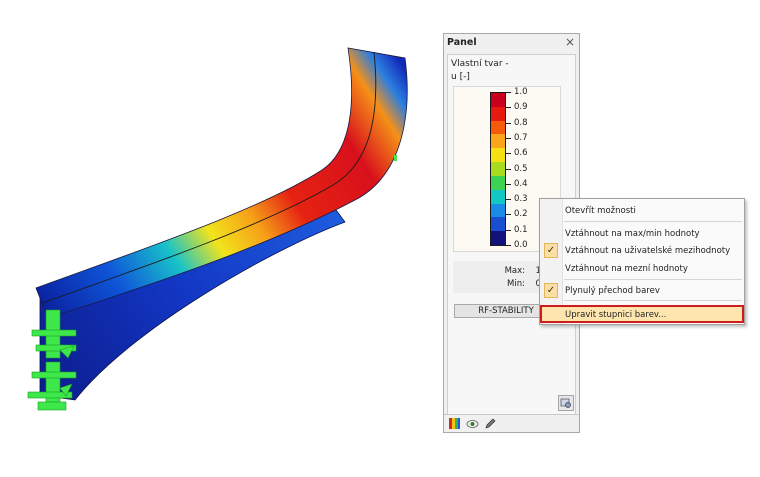 The height and width of the screenshot is (477, 760). I want to click on eye-icon, so click(472, 423).